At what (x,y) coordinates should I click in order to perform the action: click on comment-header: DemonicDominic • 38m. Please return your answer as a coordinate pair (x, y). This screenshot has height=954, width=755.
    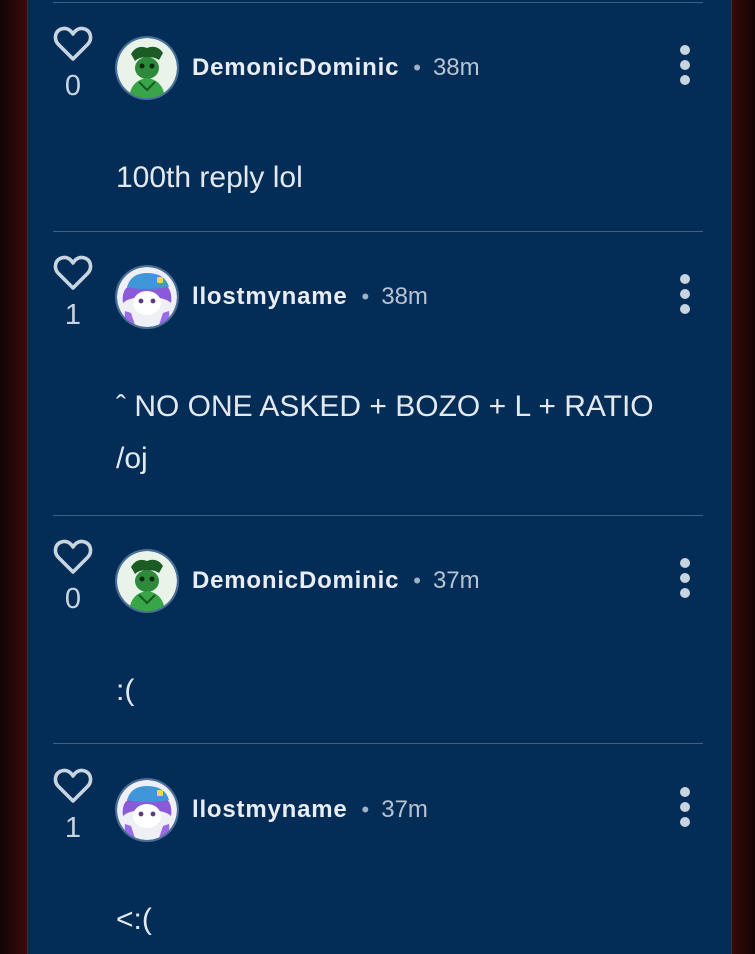
    Looking at the image, I should click on (336, 68).